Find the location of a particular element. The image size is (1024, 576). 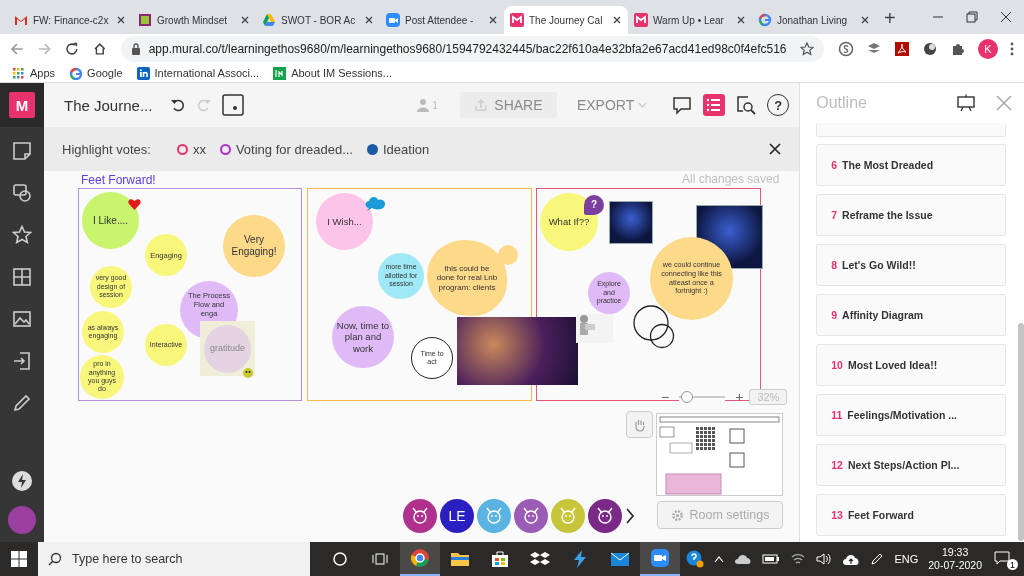

taskbar-search-field: Type here to search is located at coordinates (174, 559).